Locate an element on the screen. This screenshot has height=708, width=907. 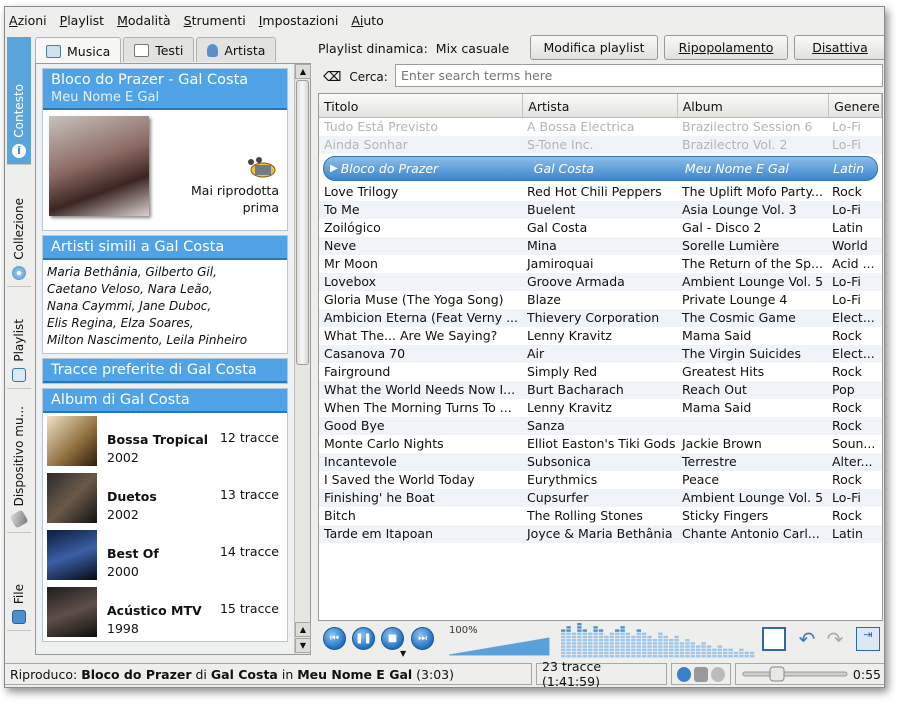
elapsed-time: 0:55 is located at coordinates (866, 674).